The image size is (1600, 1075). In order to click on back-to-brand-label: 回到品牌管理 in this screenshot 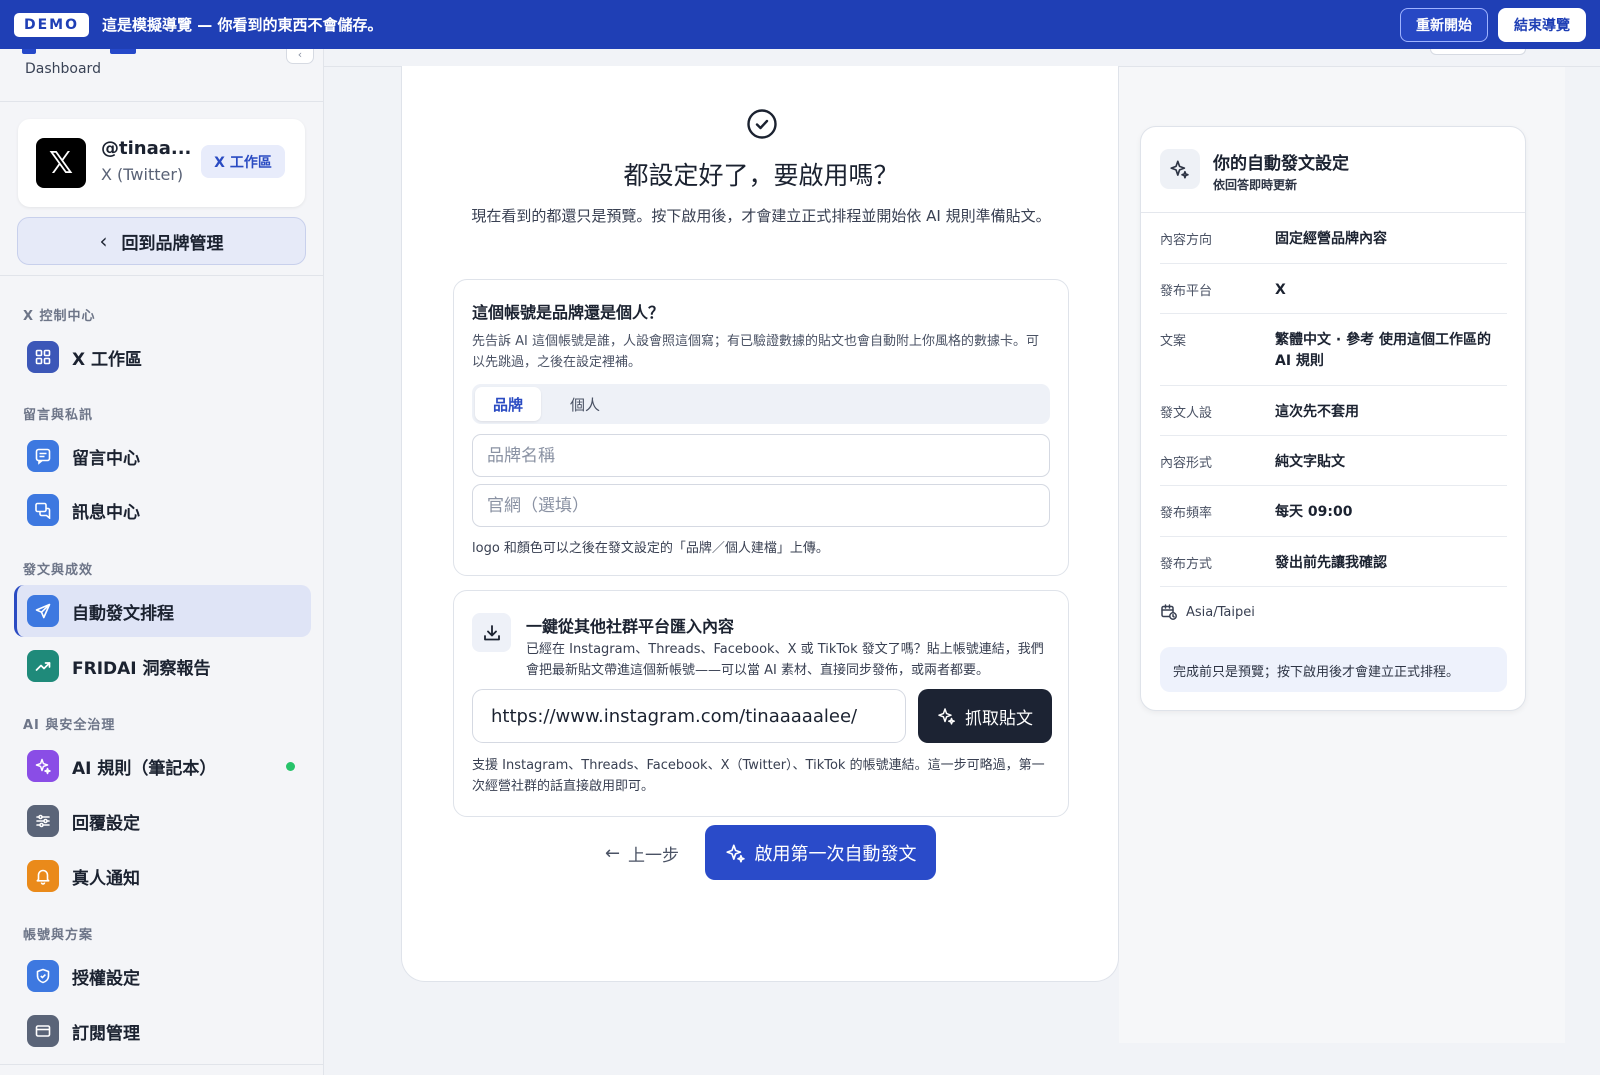, I will do `click(172, 243)`.